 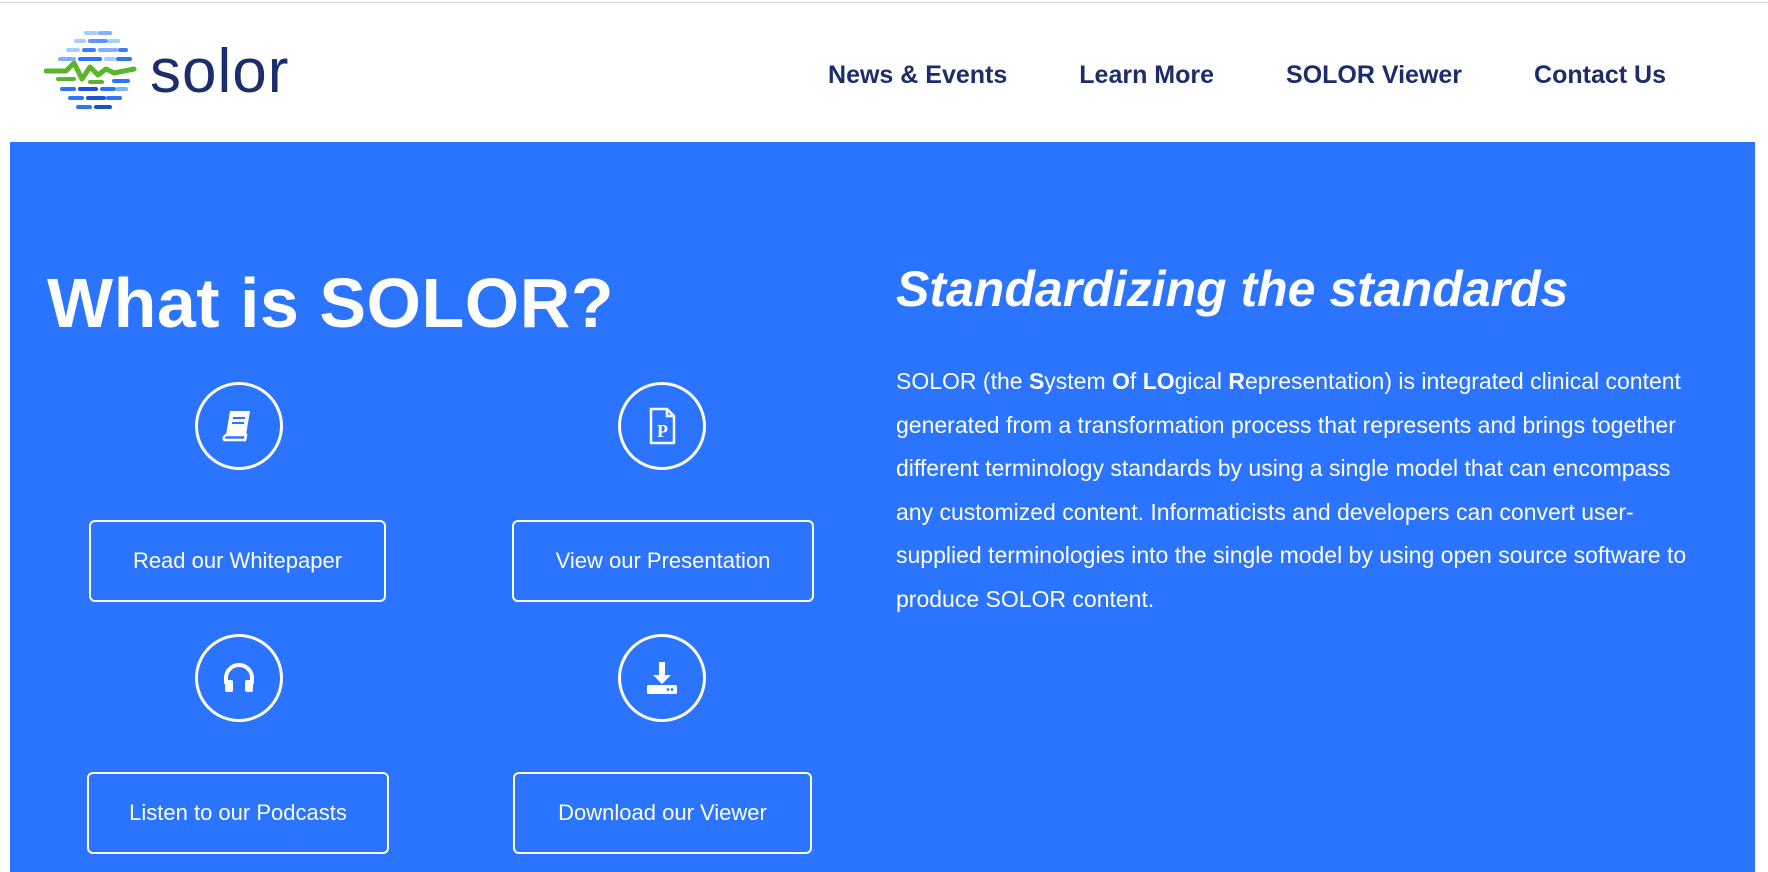 What do you see at coordinates (1600, 75) in the screenshot?
I see `nav-contact-us: Contact Us` at bounding box center [1600, 75].